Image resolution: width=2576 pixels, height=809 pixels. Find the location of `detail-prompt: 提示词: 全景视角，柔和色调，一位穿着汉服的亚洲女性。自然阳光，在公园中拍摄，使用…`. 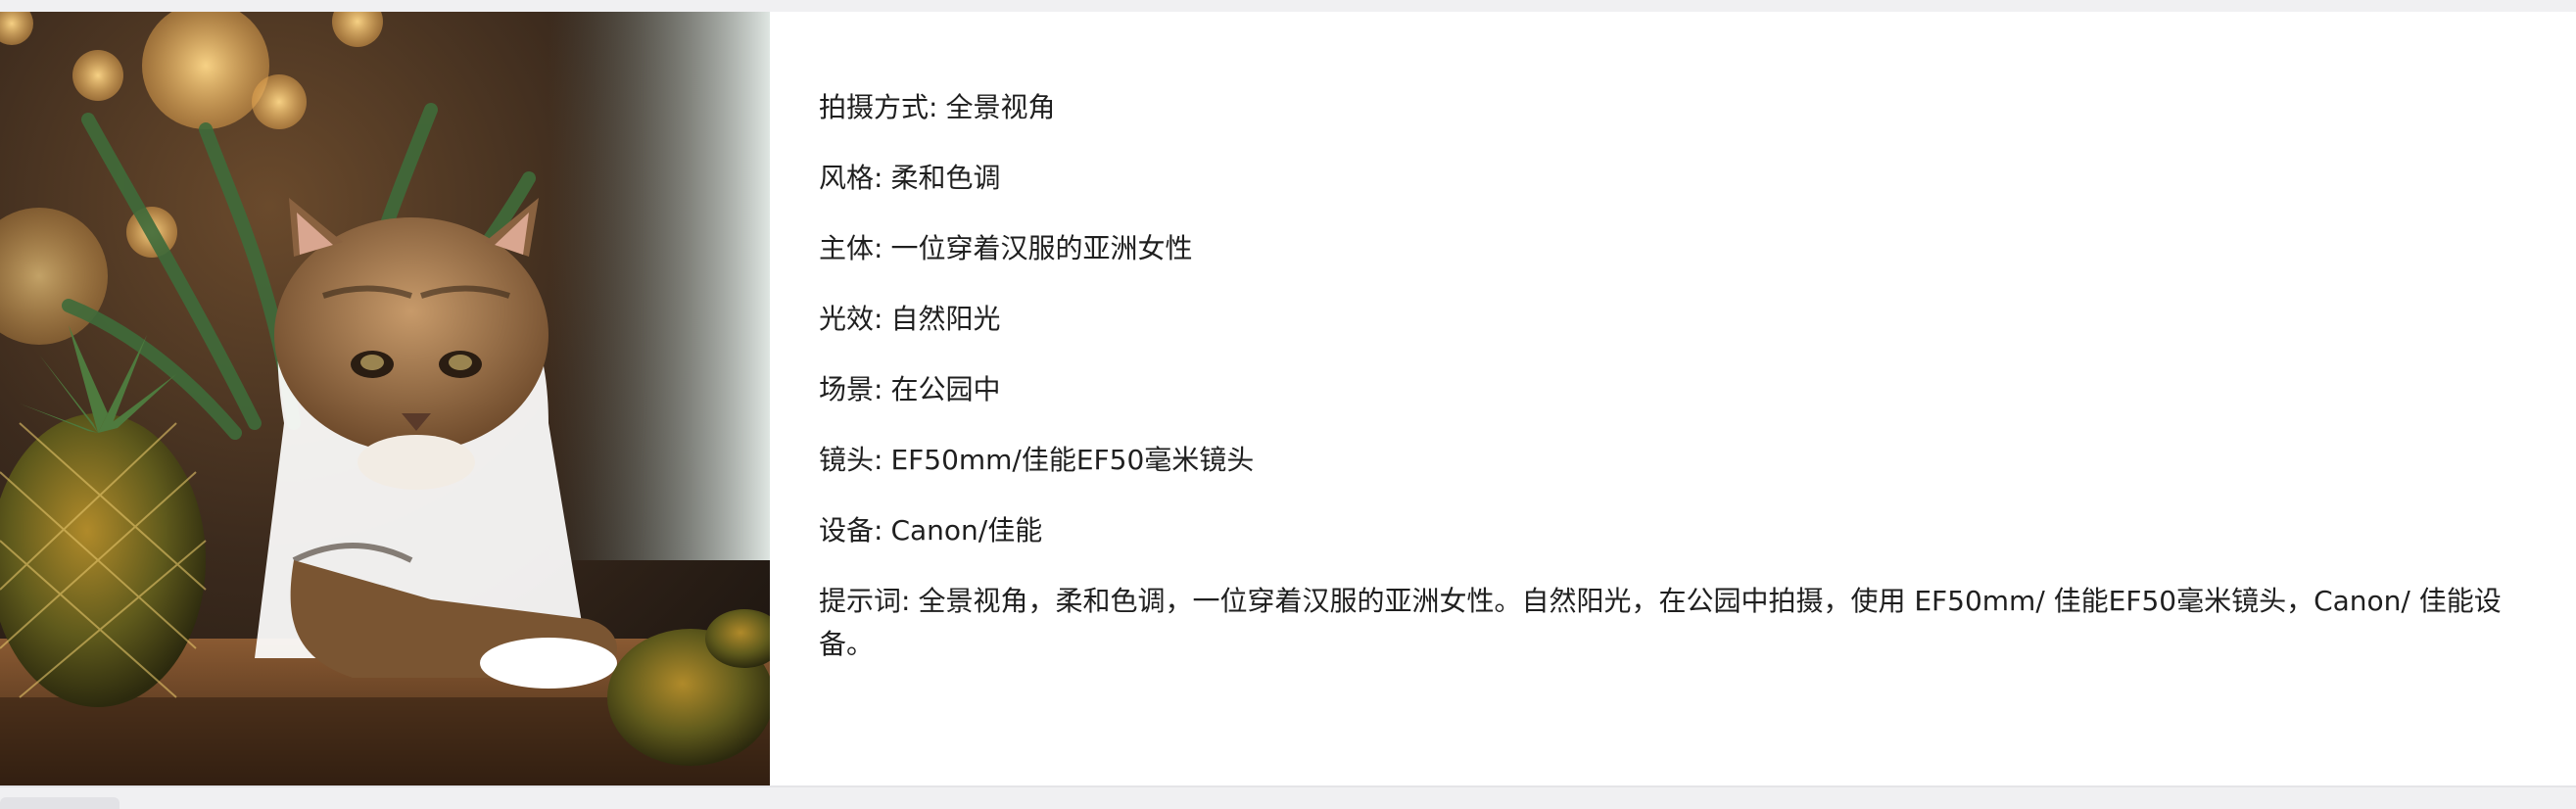

detail-prompt: 提示词: 全景视角，柔和色调，一位穿着汉服的亚洲女性。自然阳光，在公园中拍摄，使用… is located at coordinates (1671, 623).